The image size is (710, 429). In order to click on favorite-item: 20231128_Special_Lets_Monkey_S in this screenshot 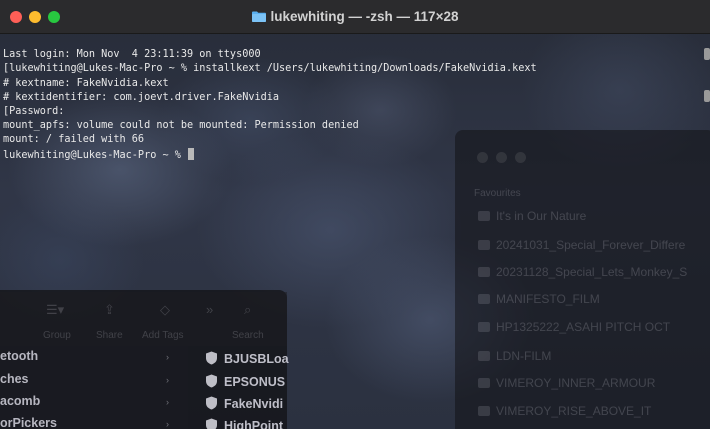, I will do `click(582, 272)`.